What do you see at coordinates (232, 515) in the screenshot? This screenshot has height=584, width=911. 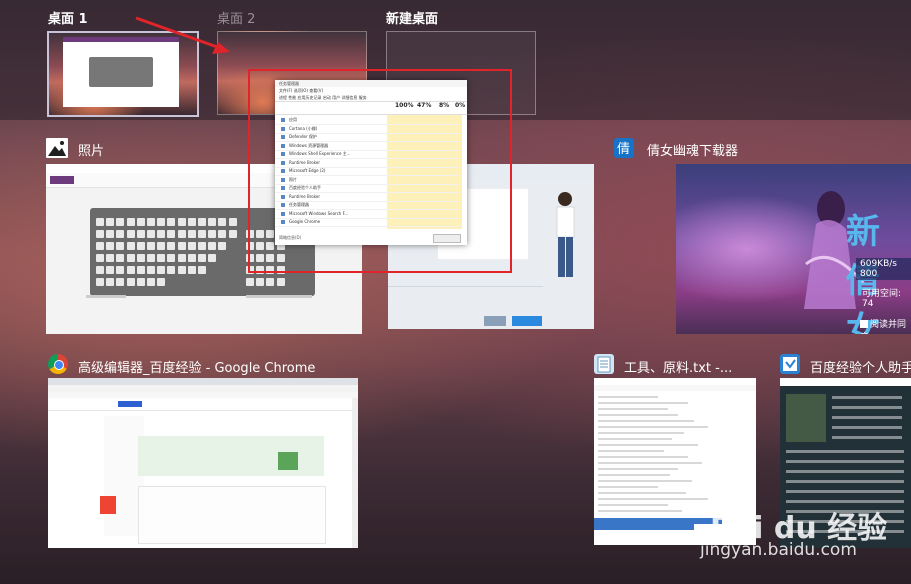 I see `editor-content-box` at bounding box center [232, 515].